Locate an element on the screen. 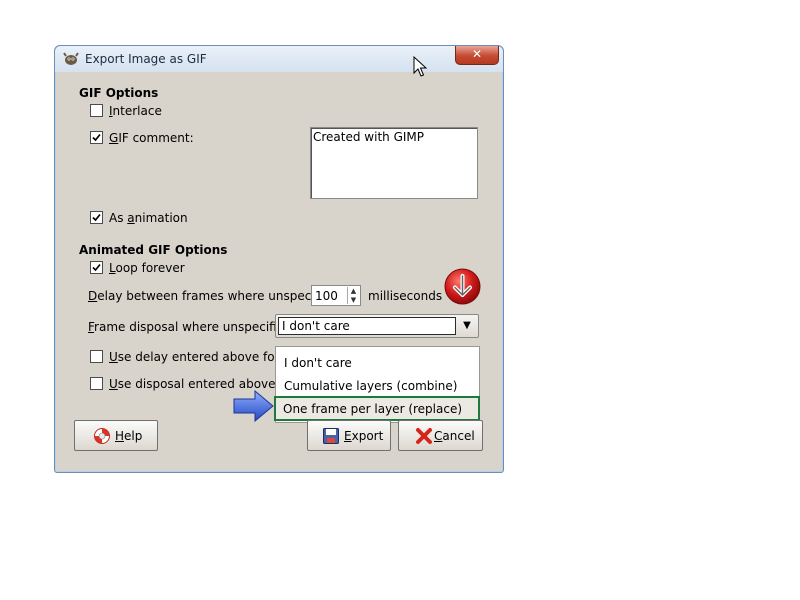 This screenshot has width=800, height=600. gif-comment-label: GIF comment: is located at coordinates (151, 138).